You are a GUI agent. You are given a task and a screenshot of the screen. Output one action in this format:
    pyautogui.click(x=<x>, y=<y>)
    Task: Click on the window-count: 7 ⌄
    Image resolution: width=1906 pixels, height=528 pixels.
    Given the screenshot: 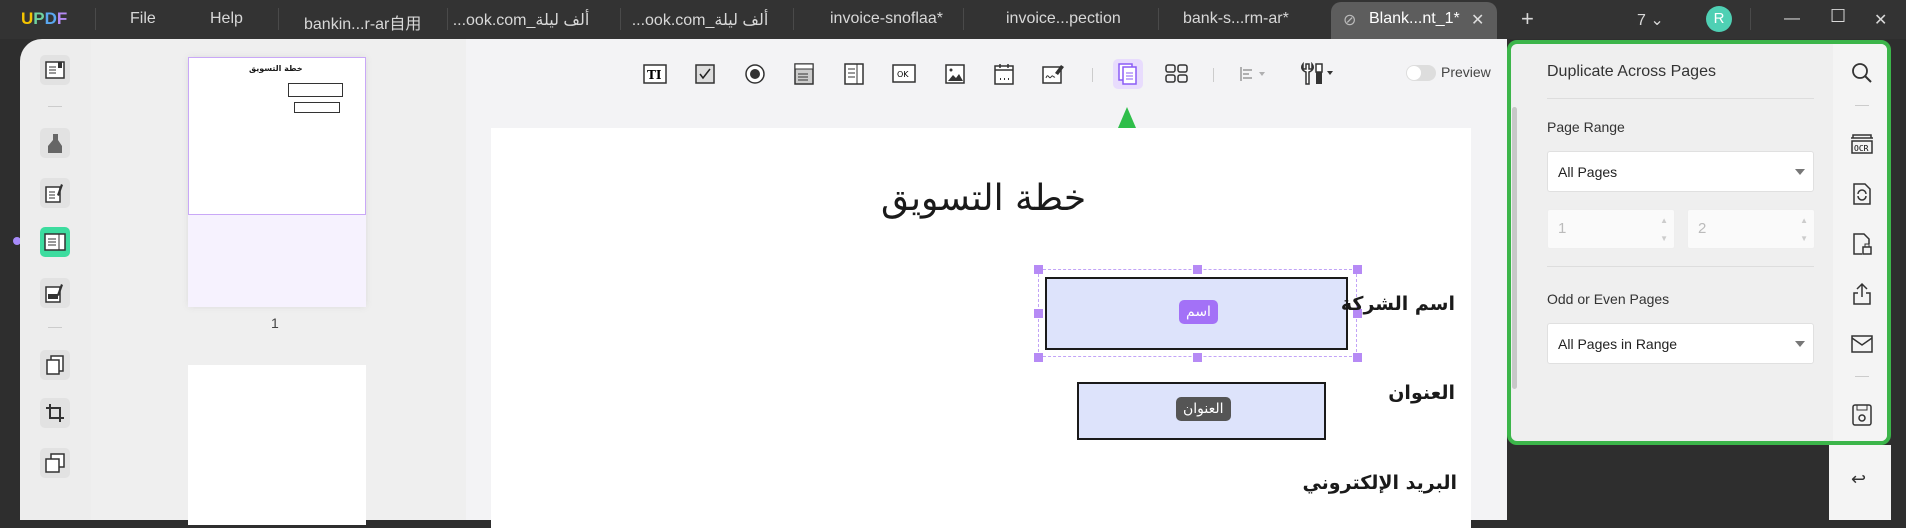 What is the action you would take?
    pyautogui.click(x=1650, y=20)
    